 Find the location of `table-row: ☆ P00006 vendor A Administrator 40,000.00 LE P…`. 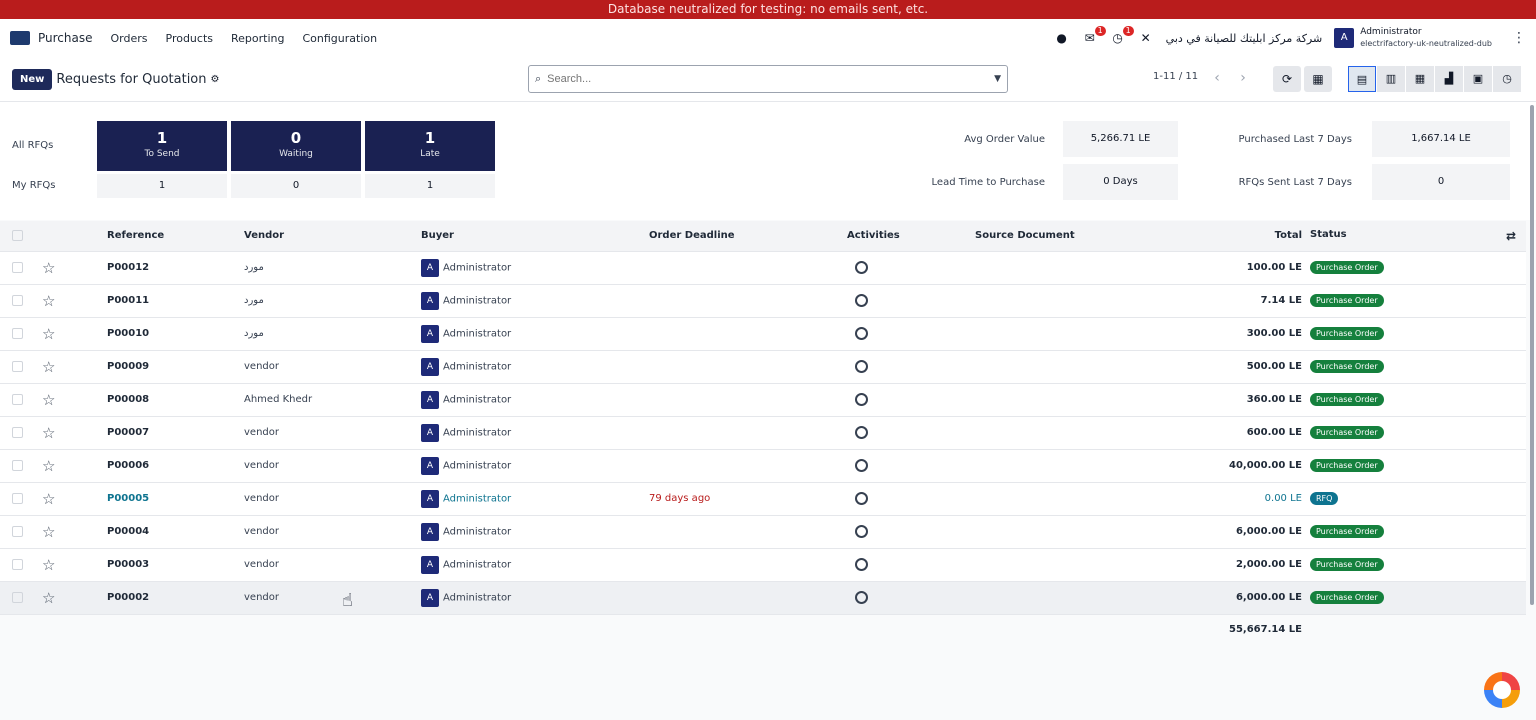

table-row: ☆ P00006 vendor A Administrator 40,000.00 LE P… is located at coordinates (763, 466).